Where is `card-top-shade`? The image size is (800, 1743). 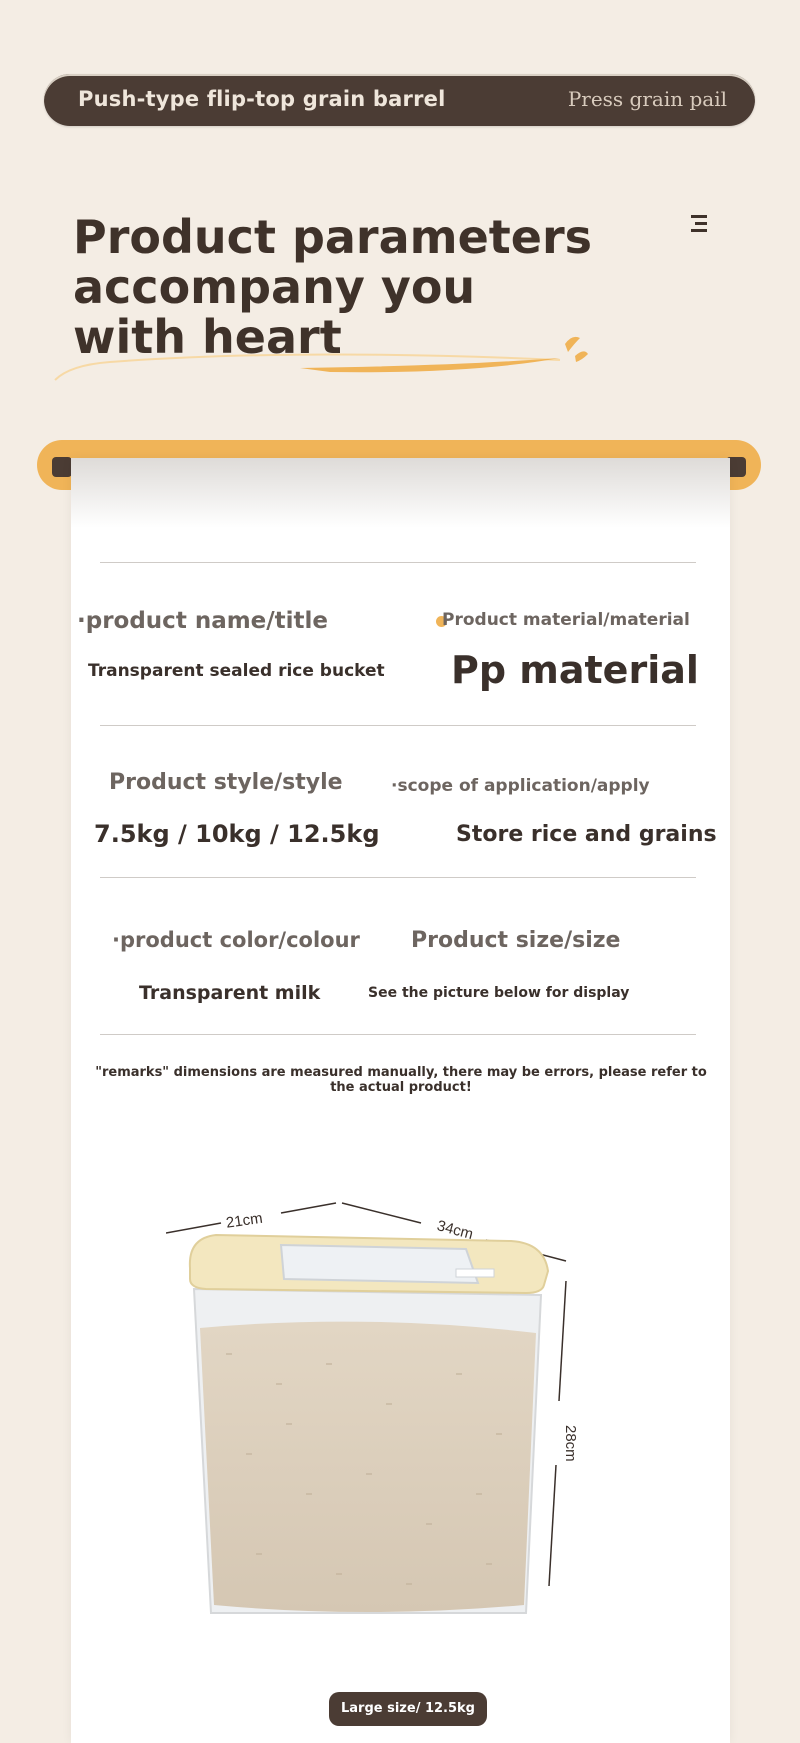 card-top-shade is located at coordinates (400, 493).